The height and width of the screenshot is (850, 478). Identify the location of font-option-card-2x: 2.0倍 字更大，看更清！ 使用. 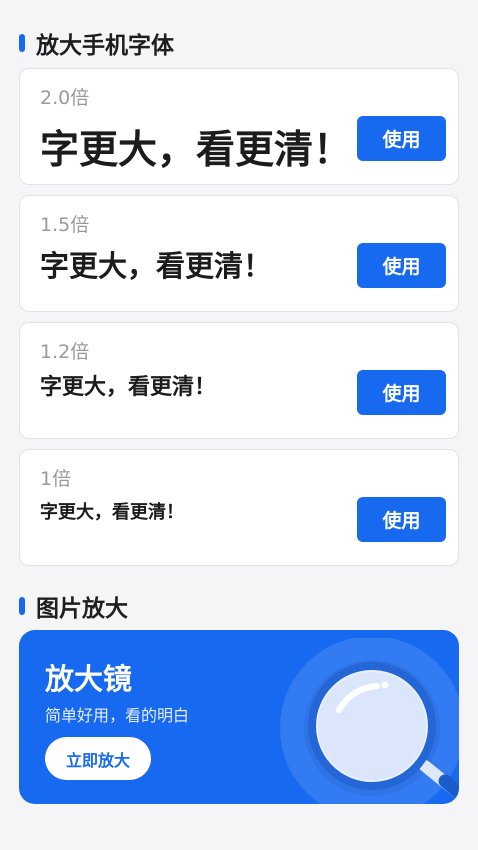
(239, 126).